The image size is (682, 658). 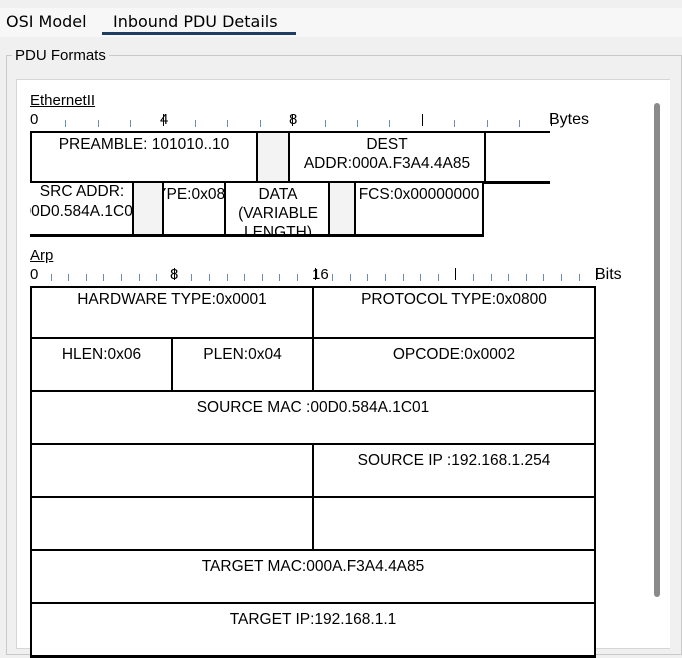 What do you see at coordinates (172, 299) in the screenshot?
I see `hardware-type-label: HARDWARE TYPE:0x0001` at bounding box center [172, 299].